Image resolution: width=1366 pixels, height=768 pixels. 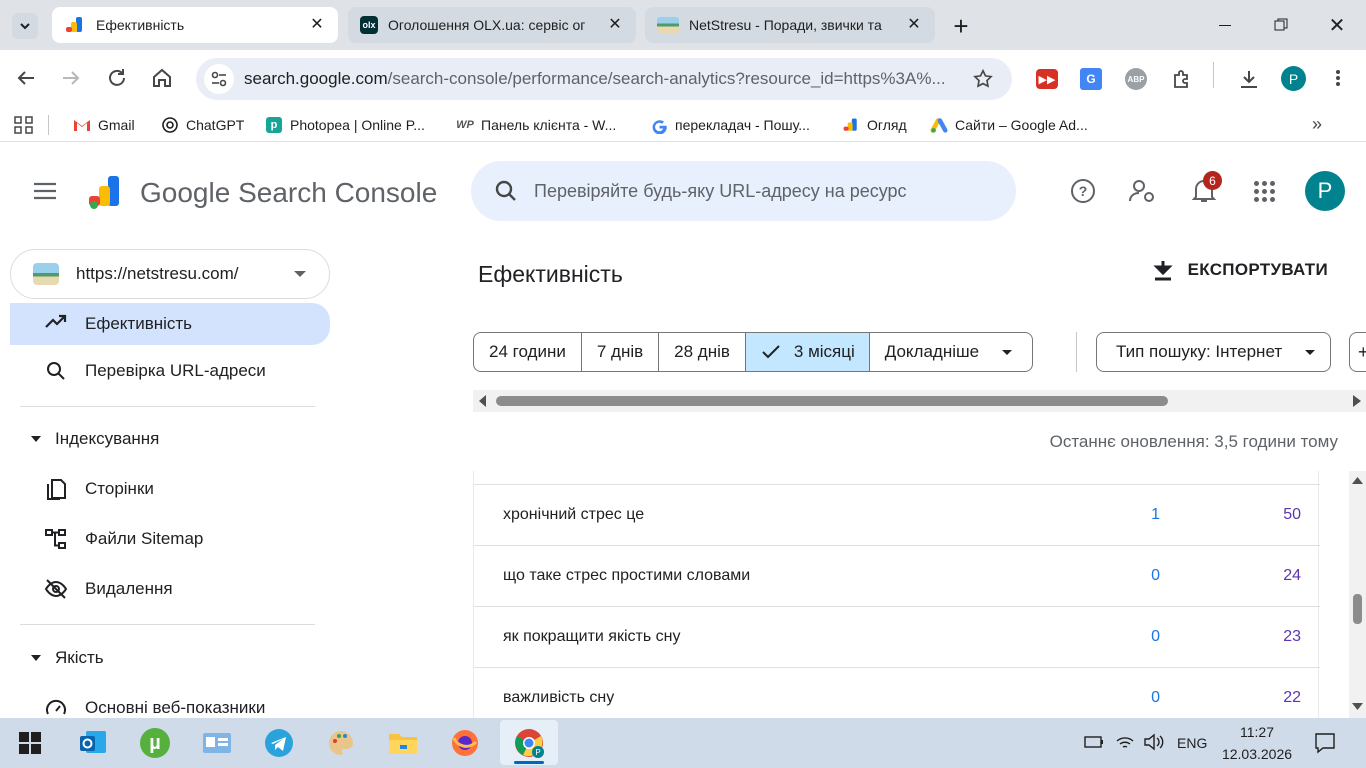 What do you see at coordinates (1143, 191) in the screenshot?
I see `user-settings-icon` at bounding box center [1143, 191].